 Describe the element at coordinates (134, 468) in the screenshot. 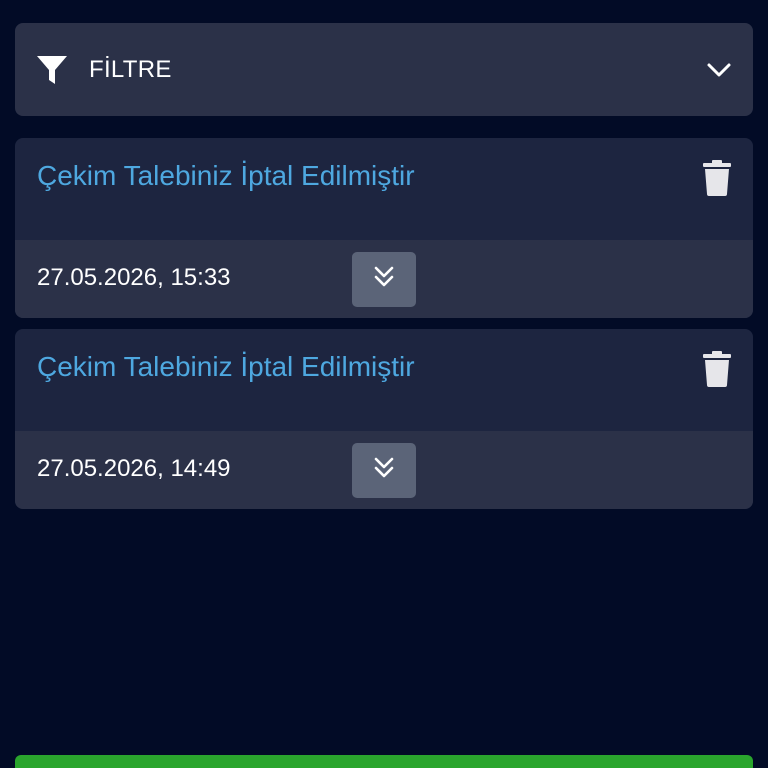

I see `notification-date: 27.05.2026, 14:49` at that location.